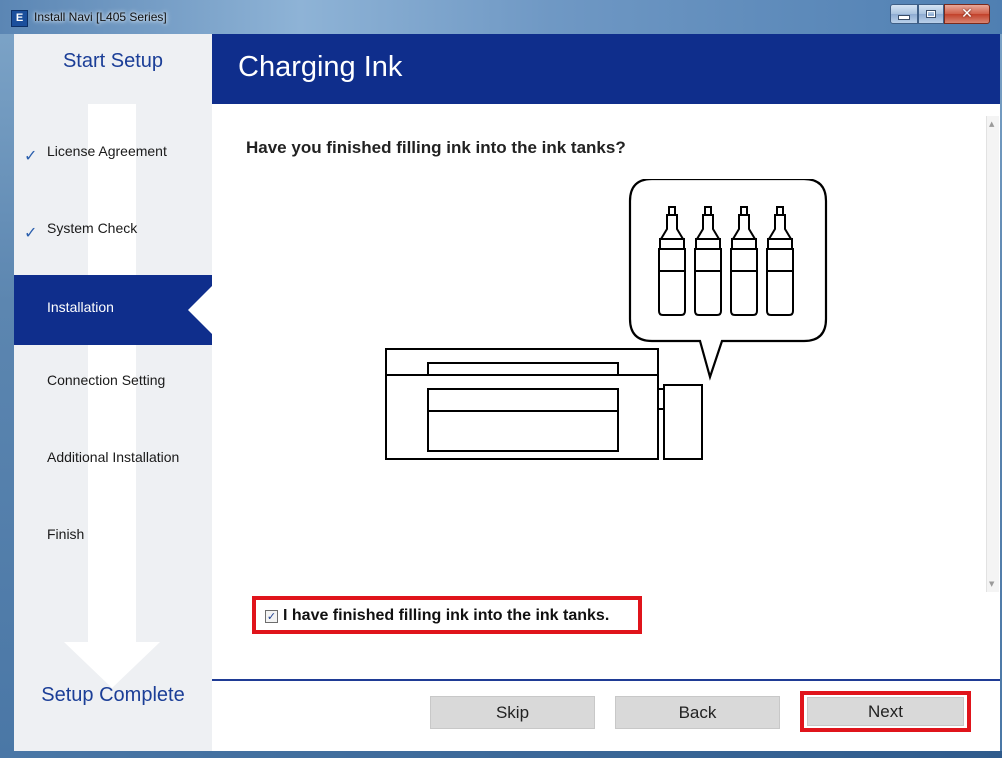 The height and width of the screenshot is (758, 1002). I want to click on footer-divider, so click(606, 680).